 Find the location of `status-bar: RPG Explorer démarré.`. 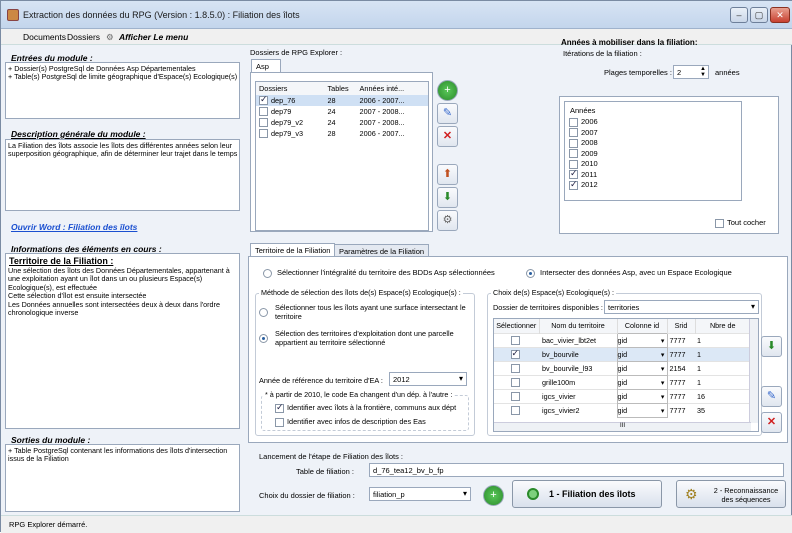

status-bar: RPG Explorer démarré. is located at coordinates (396, 524).